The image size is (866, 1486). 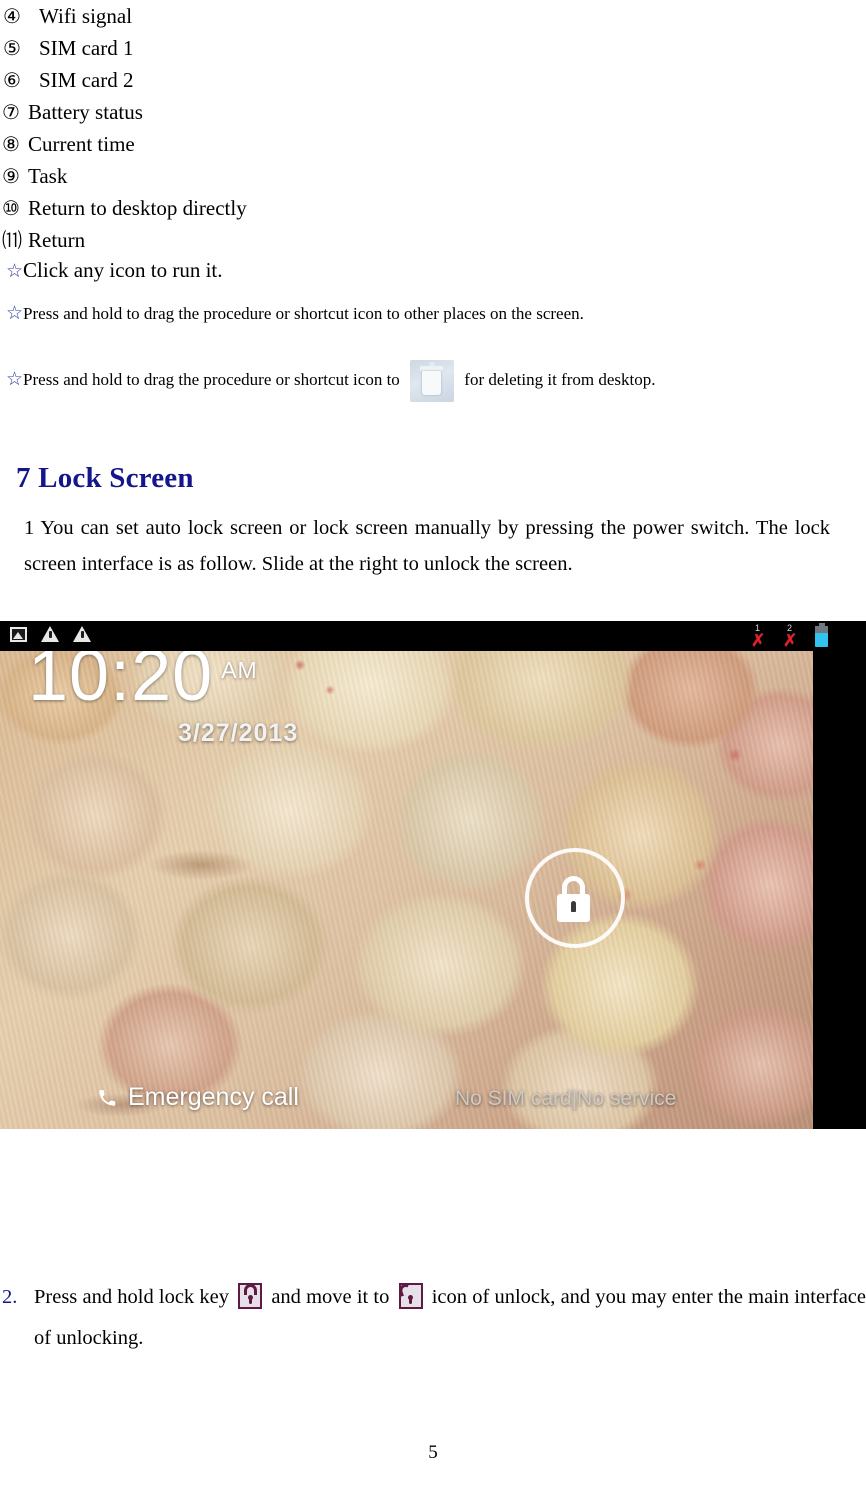 I want to click on star-bullet-line-1: ☆Click any icon to run it., so click(x=114, y=270).